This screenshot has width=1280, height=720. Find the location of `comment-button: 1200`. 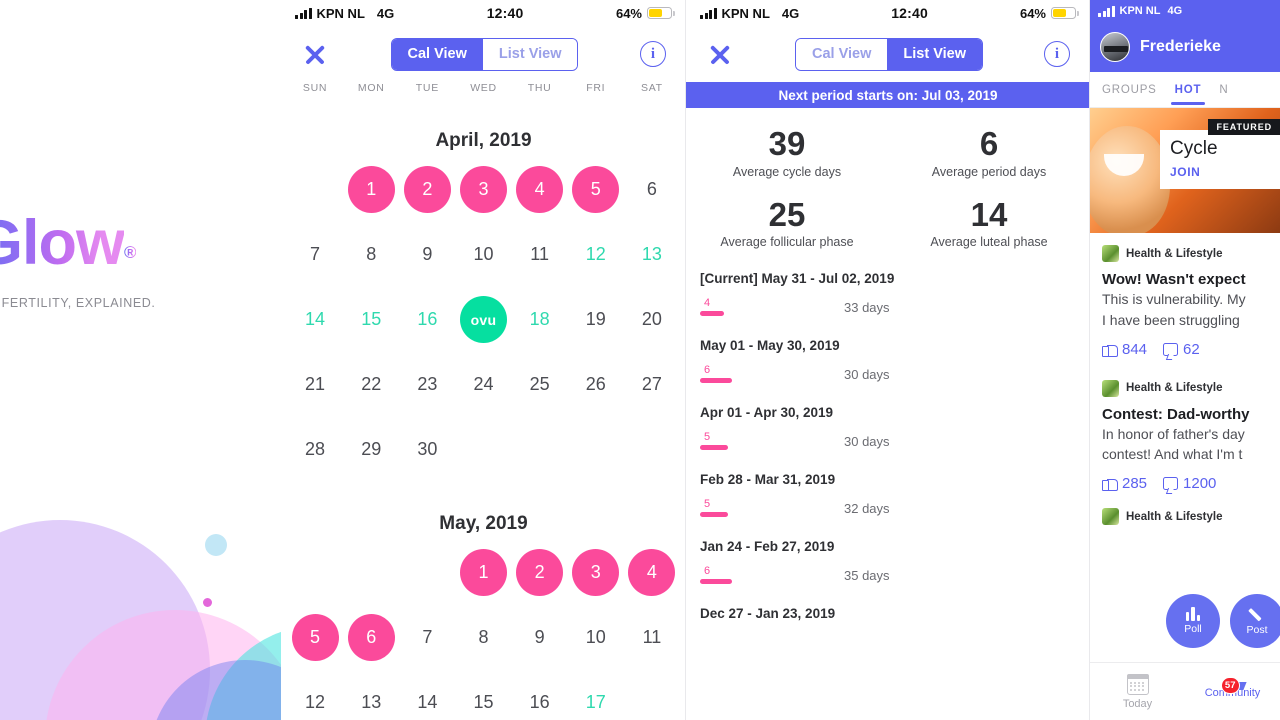

comment-button: 1200 is located at coordinates (1189, 483).